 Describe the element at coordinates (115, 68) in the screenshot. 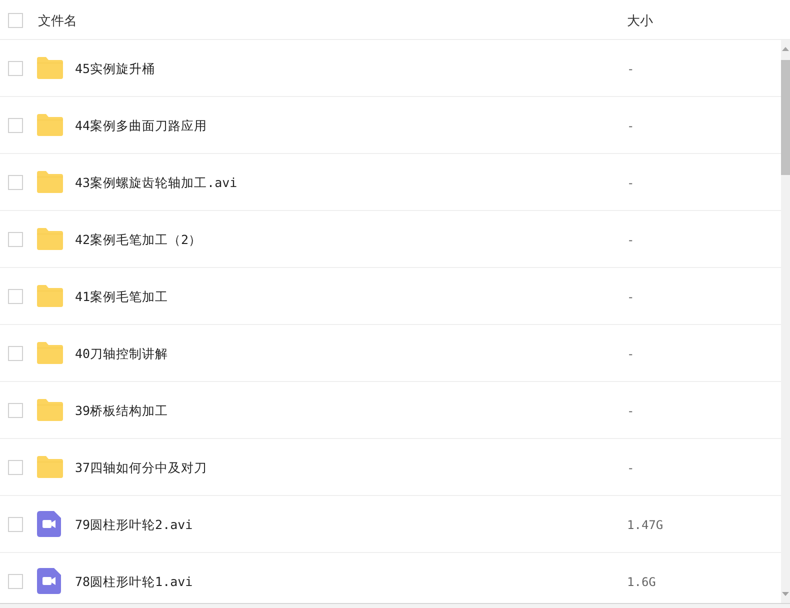

I see `file-name: 45实例旋升桶` at that location.